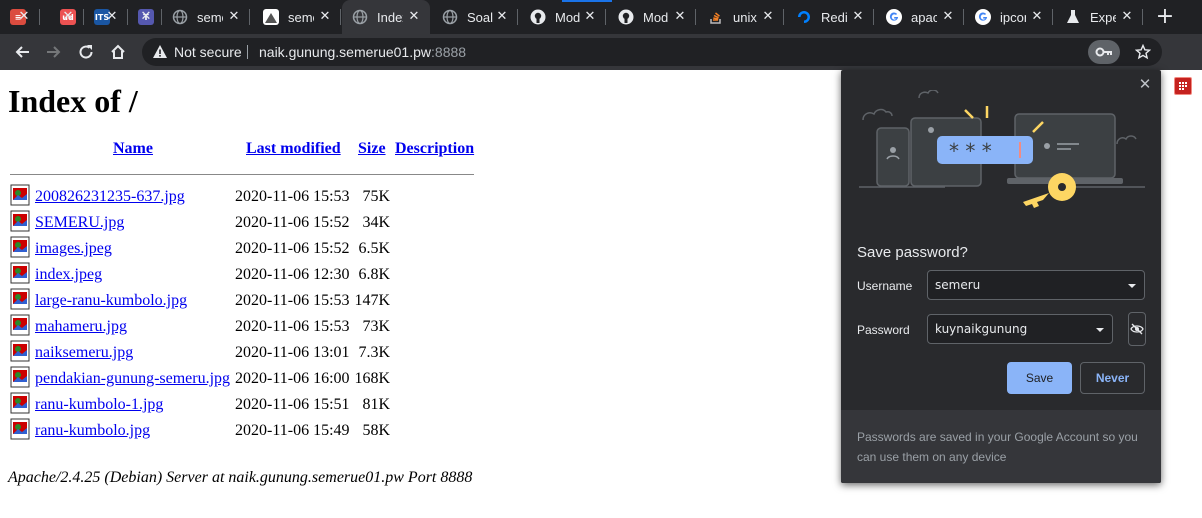  I want to click on toggle-password-visibility-button, so click(1137, 329).